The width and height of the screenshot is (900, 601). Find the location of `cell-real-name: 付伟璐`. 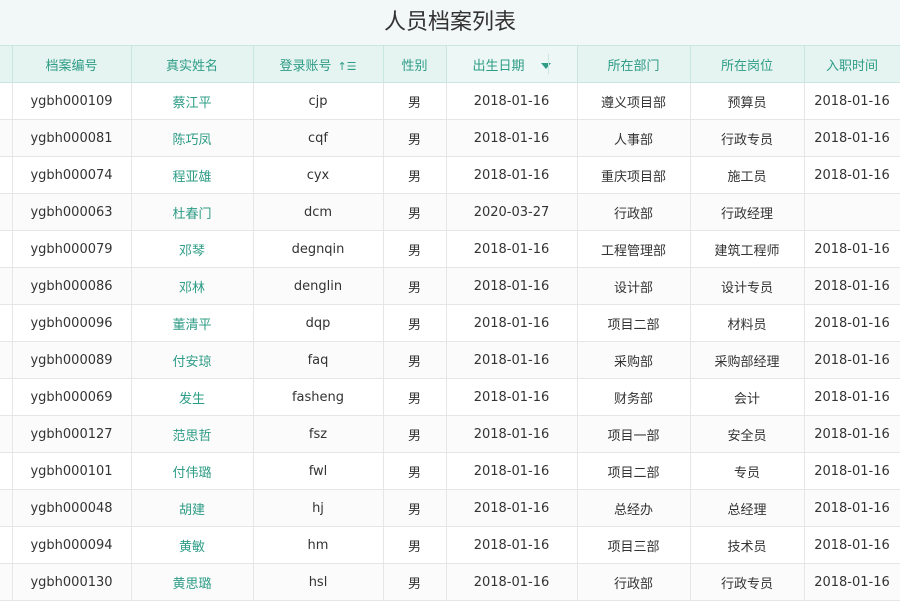

cell-real-name: 付伟璐 is located at coordinates (192, 471).